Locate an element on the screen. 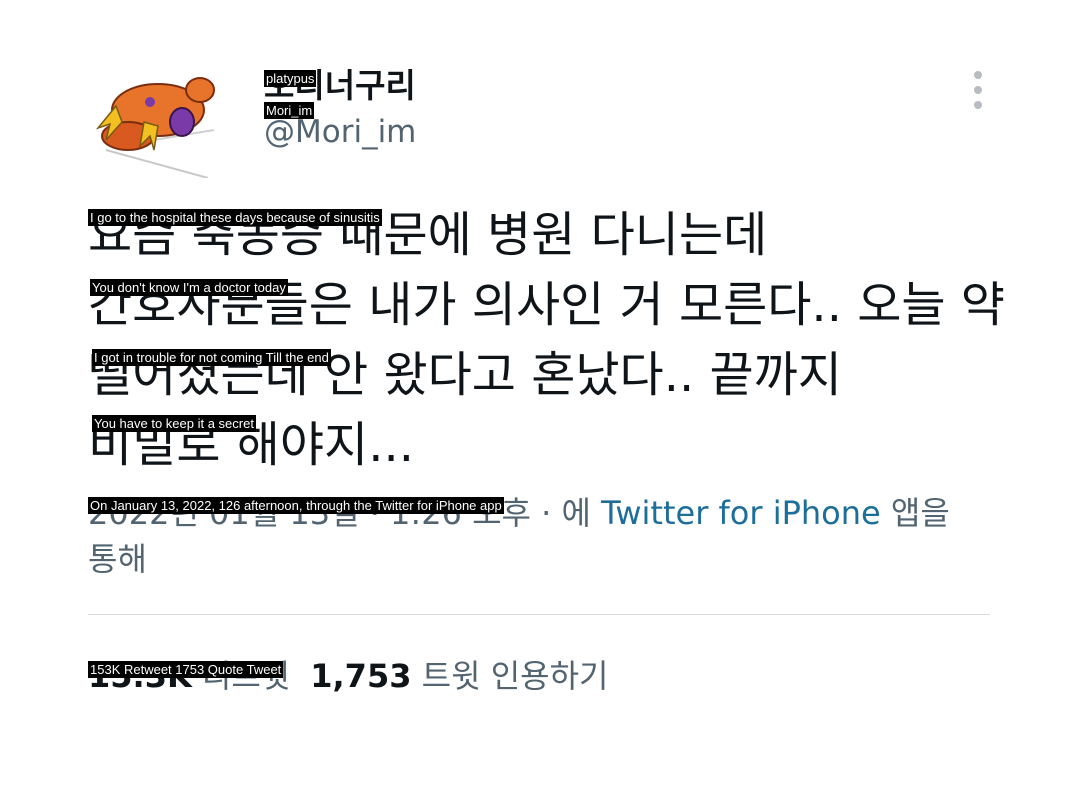 This screenshot has height=800, width=1078. translation-caption: 153K Retweet 1753 Quote Tweet is located at coordinates (186, 669).